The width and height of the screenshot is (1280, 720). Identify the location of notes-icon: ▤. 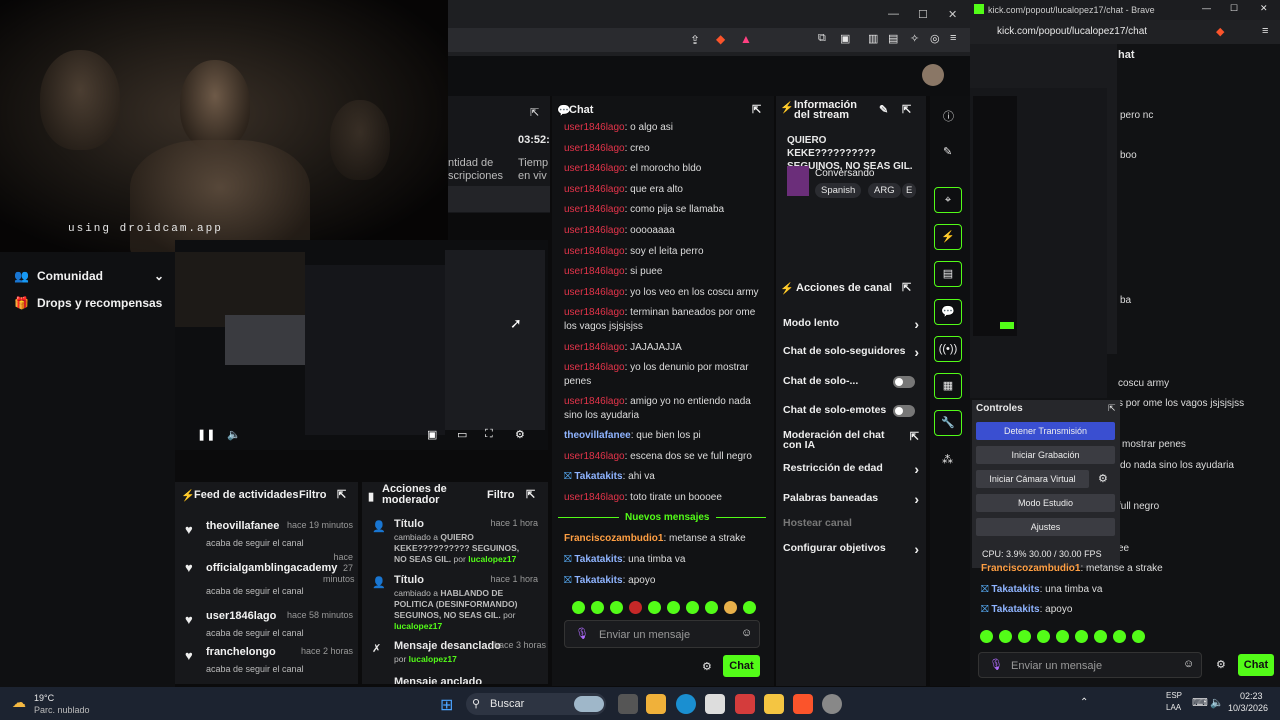
(948, 274).